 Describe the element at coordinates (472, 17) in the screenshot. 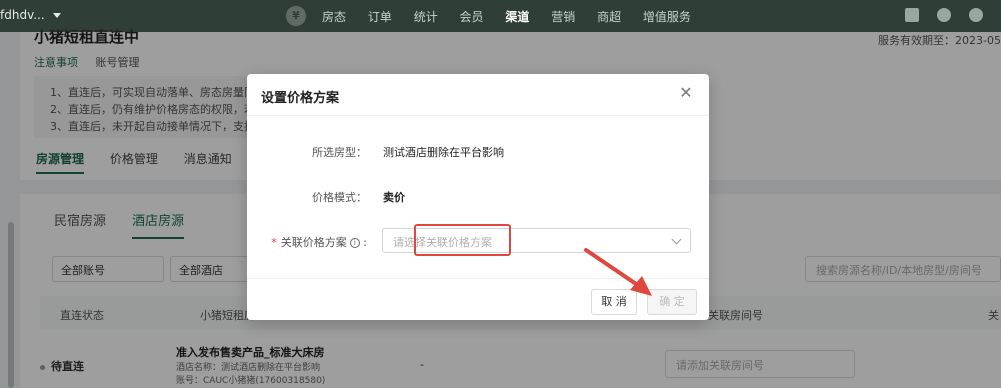

I see `nav-item-members: 会员` at that location.